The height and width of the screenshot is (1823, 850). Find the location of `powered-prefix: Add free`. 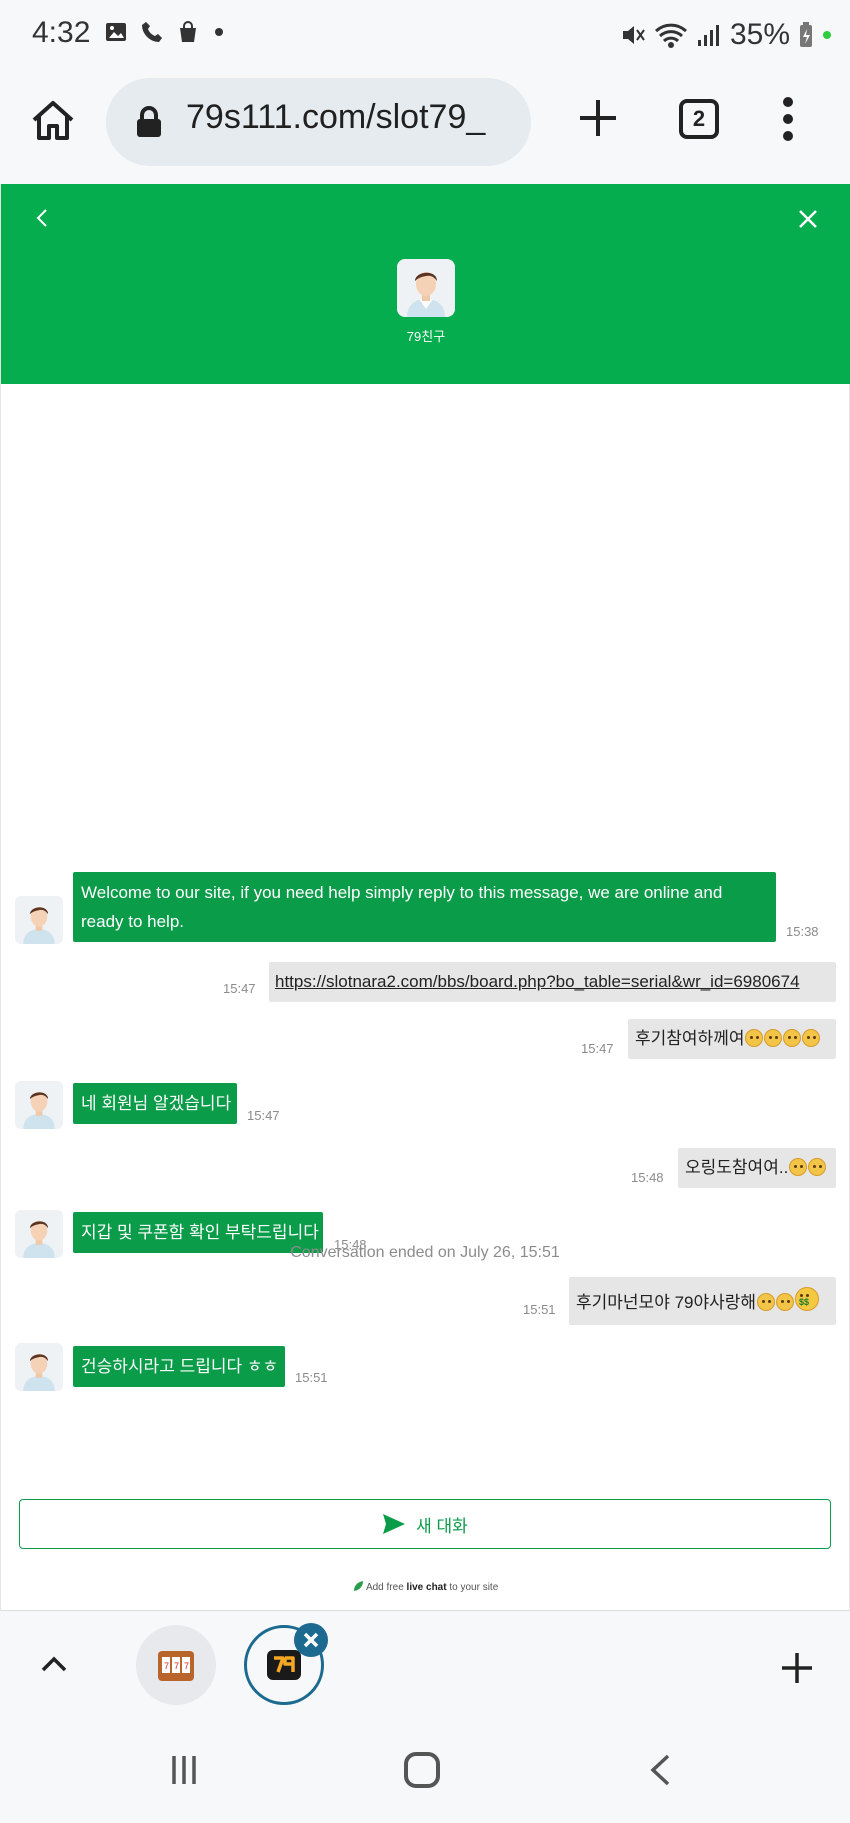

powered-prefix: Add free is located at coordinates (386, 1587).